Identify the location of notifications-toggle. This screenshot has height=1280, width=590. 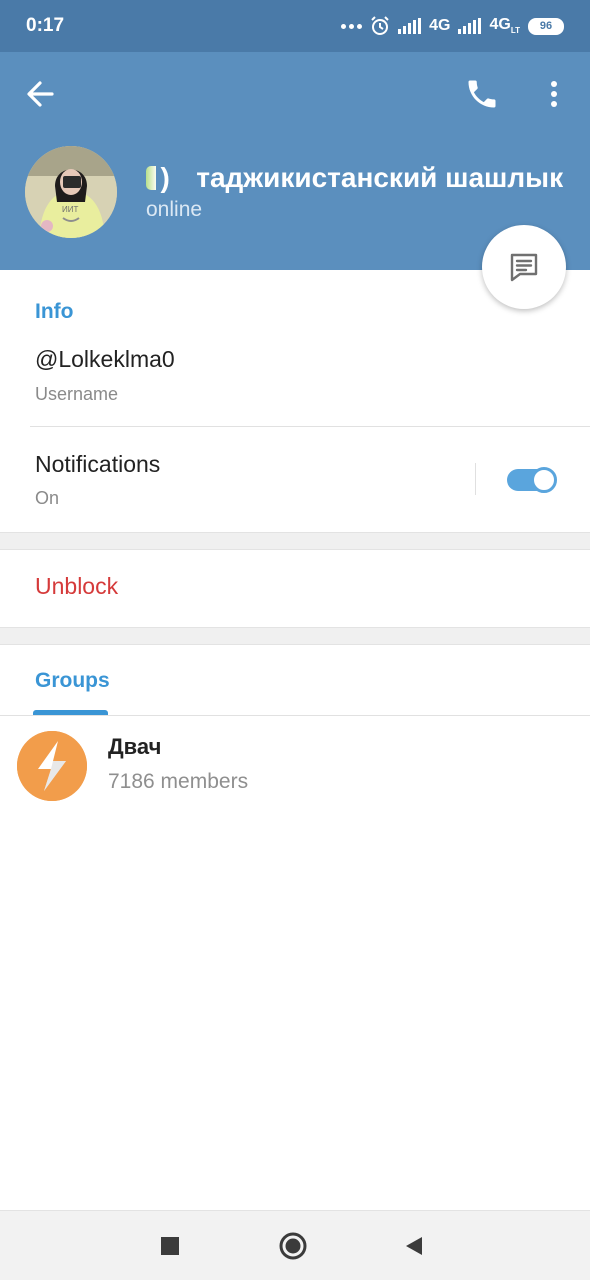
(533, 480).